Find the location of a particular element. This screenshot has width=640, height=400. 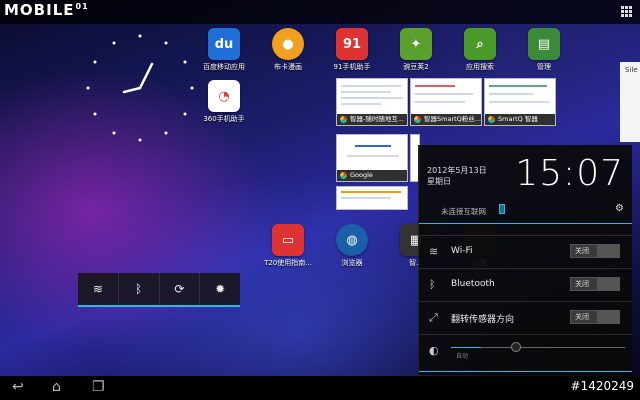

brightness-icon: ✹ is located at coordinates (220, 289).